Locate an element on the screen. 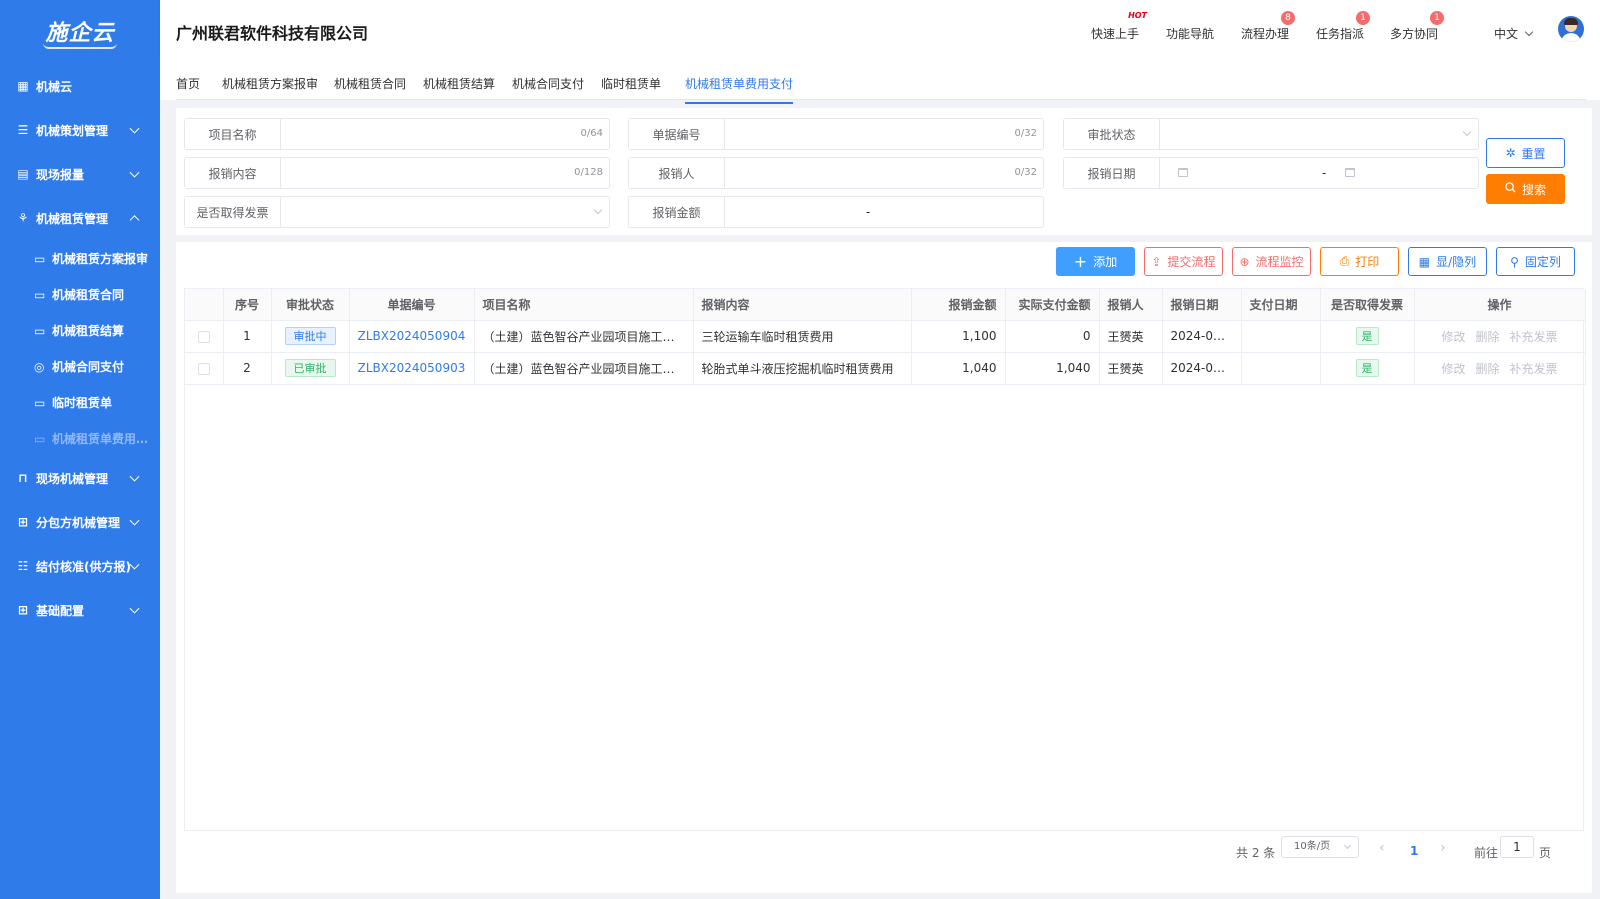 Image resolution: width=1600 pixels, height=899 pixels. project-name-label: 项目名称 is located at coordinates (233, 134).